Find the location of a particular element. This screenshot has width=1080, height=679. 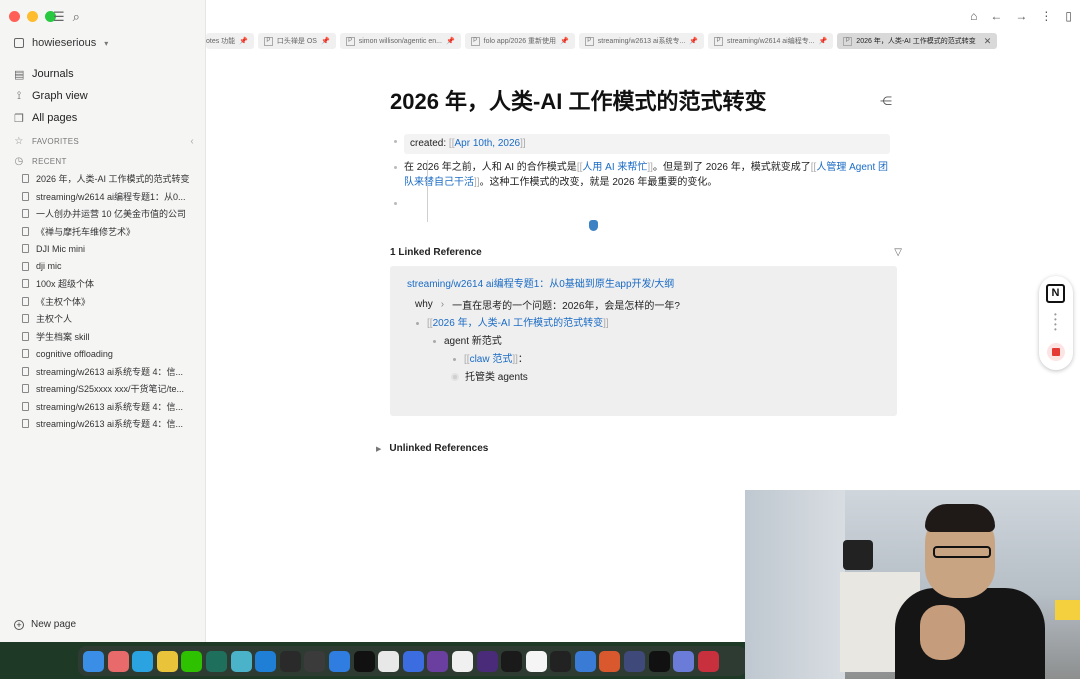

chatgpt-icon is located at coordinates (512, 661).